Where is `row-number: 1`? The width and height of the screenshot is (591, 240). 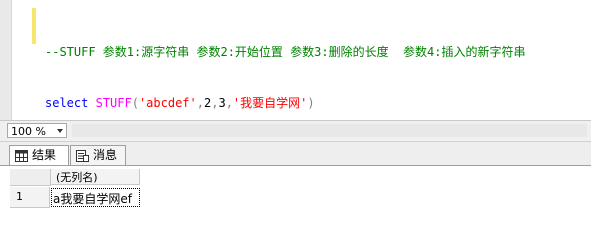
row-number: 1 is located at coordinates (30, 197).